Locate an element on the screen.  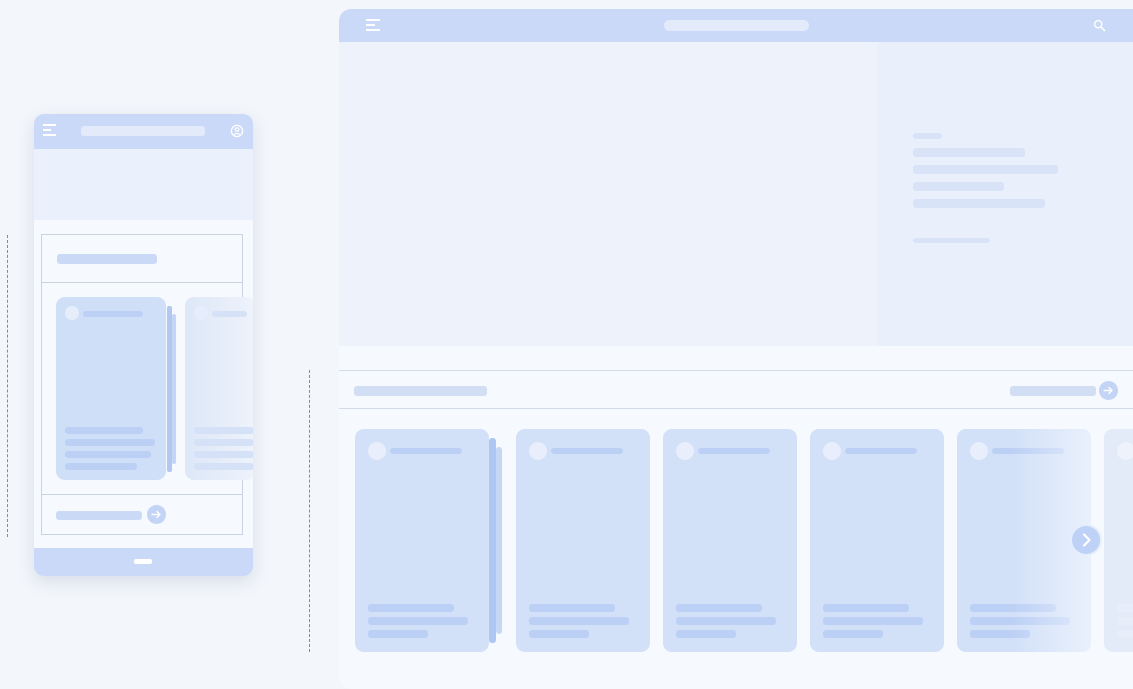
mobile-section-divider-top is located at coordinates (142, 282).